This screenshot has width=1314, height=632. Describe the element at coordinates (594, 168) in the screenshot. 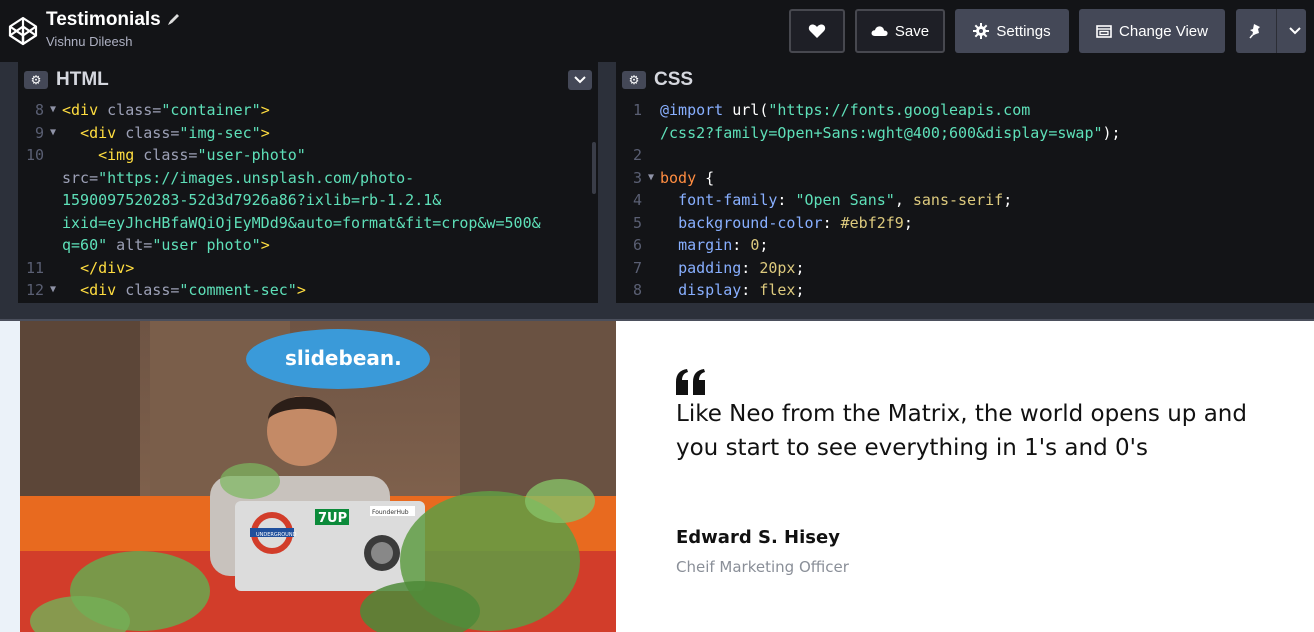

I see `html-scrollbar` at that location.